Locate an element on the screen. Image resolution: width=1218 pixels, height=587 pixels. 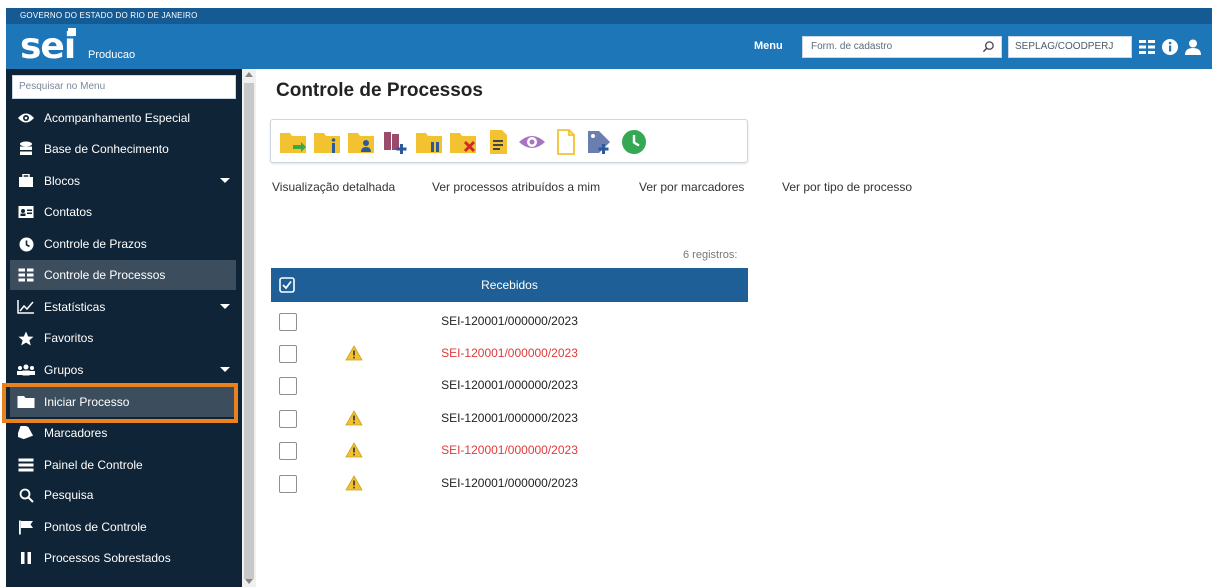
table-header: Recebidos is located at coordinates (509, 285).